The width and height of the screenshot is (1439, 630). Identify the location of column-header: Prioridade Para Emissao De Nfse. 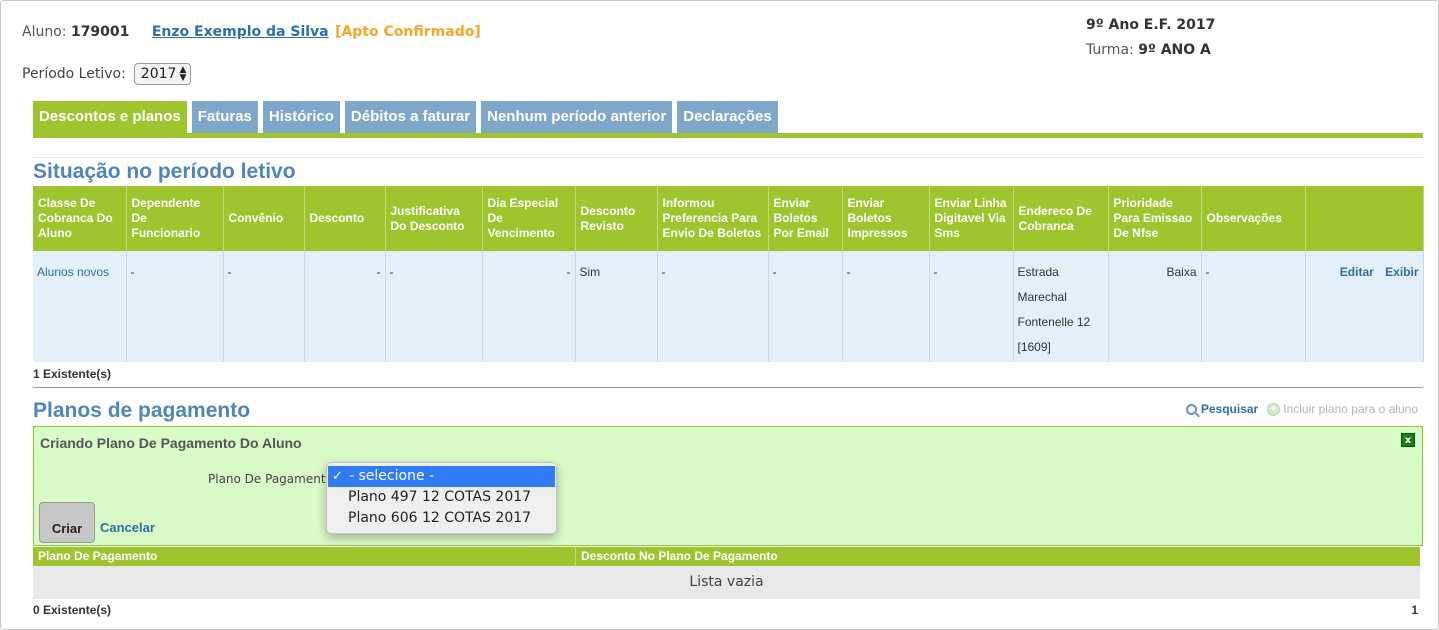
(1155, 218).